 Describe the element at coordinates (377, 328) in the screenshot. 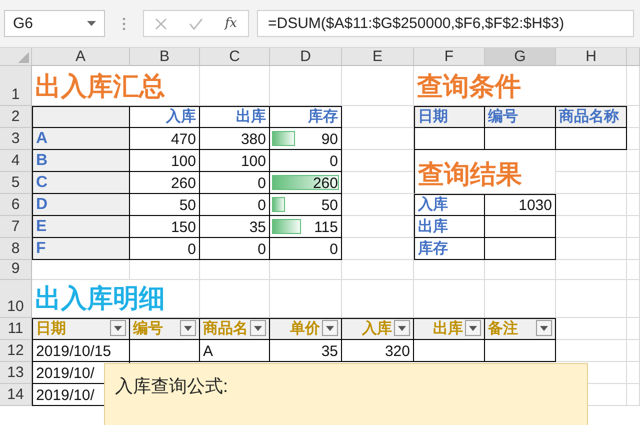

I see `header-label: 入库` at that location.